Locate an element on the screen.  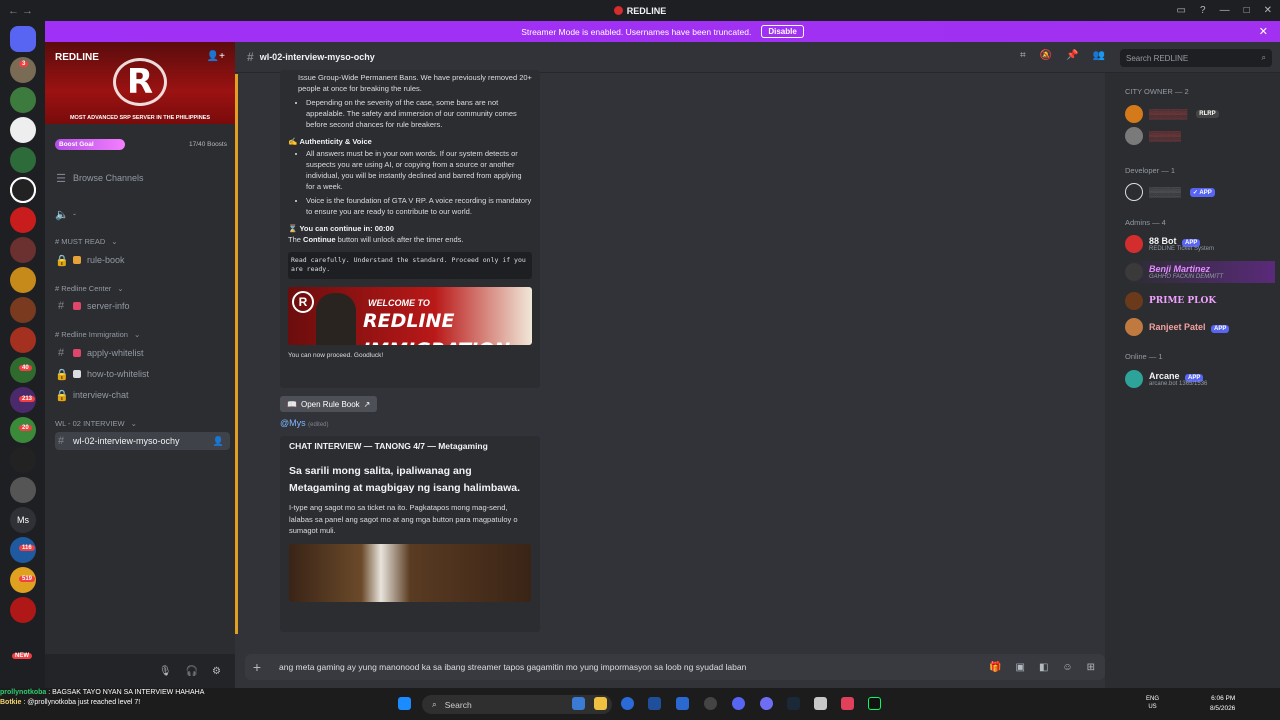
music-icon is located at coordinates (847, 703).